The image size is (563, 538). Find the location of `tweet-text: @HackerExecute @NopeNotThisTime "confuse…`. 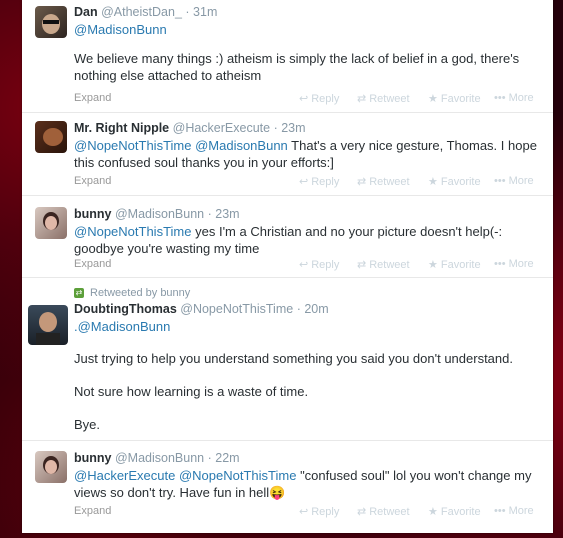

tweet-text: @HackerExecute @NopeNotThisTime "confuse… is located at coordinates (307, 484).